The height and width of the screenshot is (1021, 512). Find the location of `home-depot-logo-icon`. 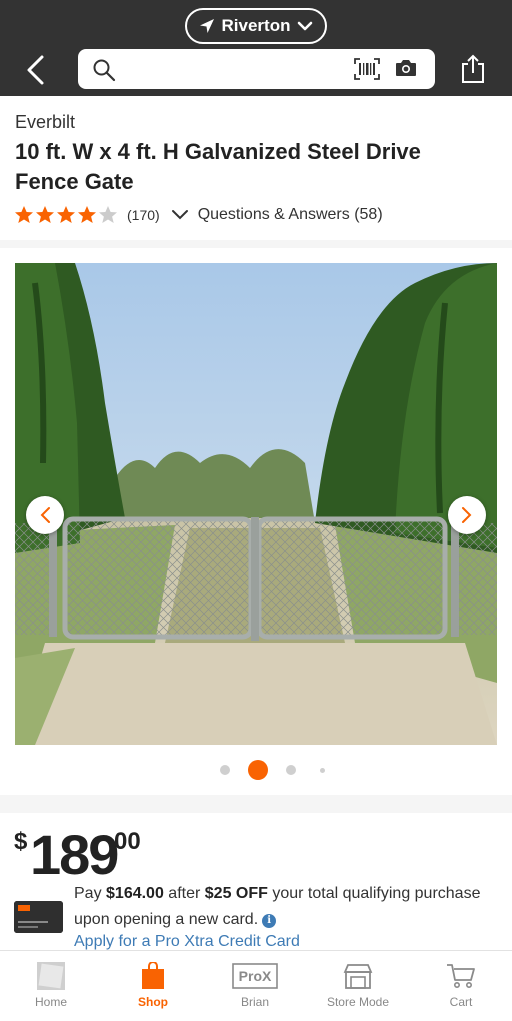

home-depot-logo-icon is located at coordinates (51, 976).